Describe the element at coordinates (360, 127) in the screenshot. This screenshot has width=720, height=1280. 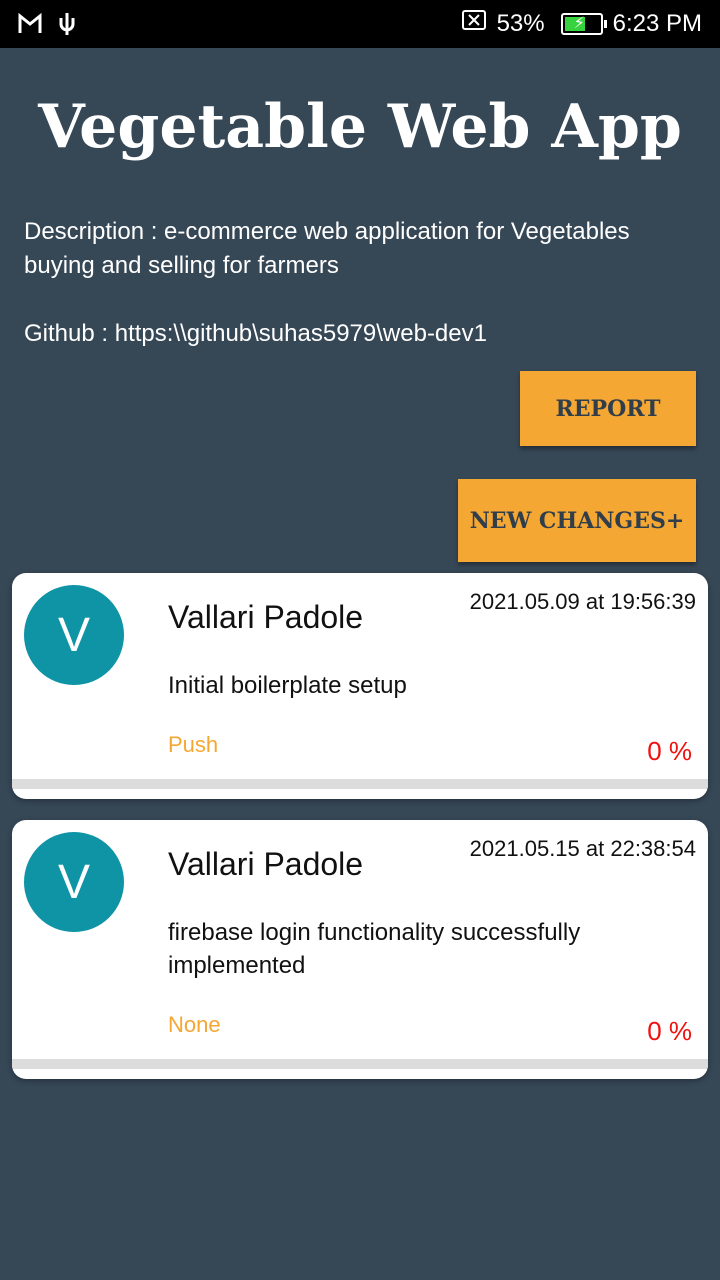
I see `page-title: Vegetable Web App` at that location.